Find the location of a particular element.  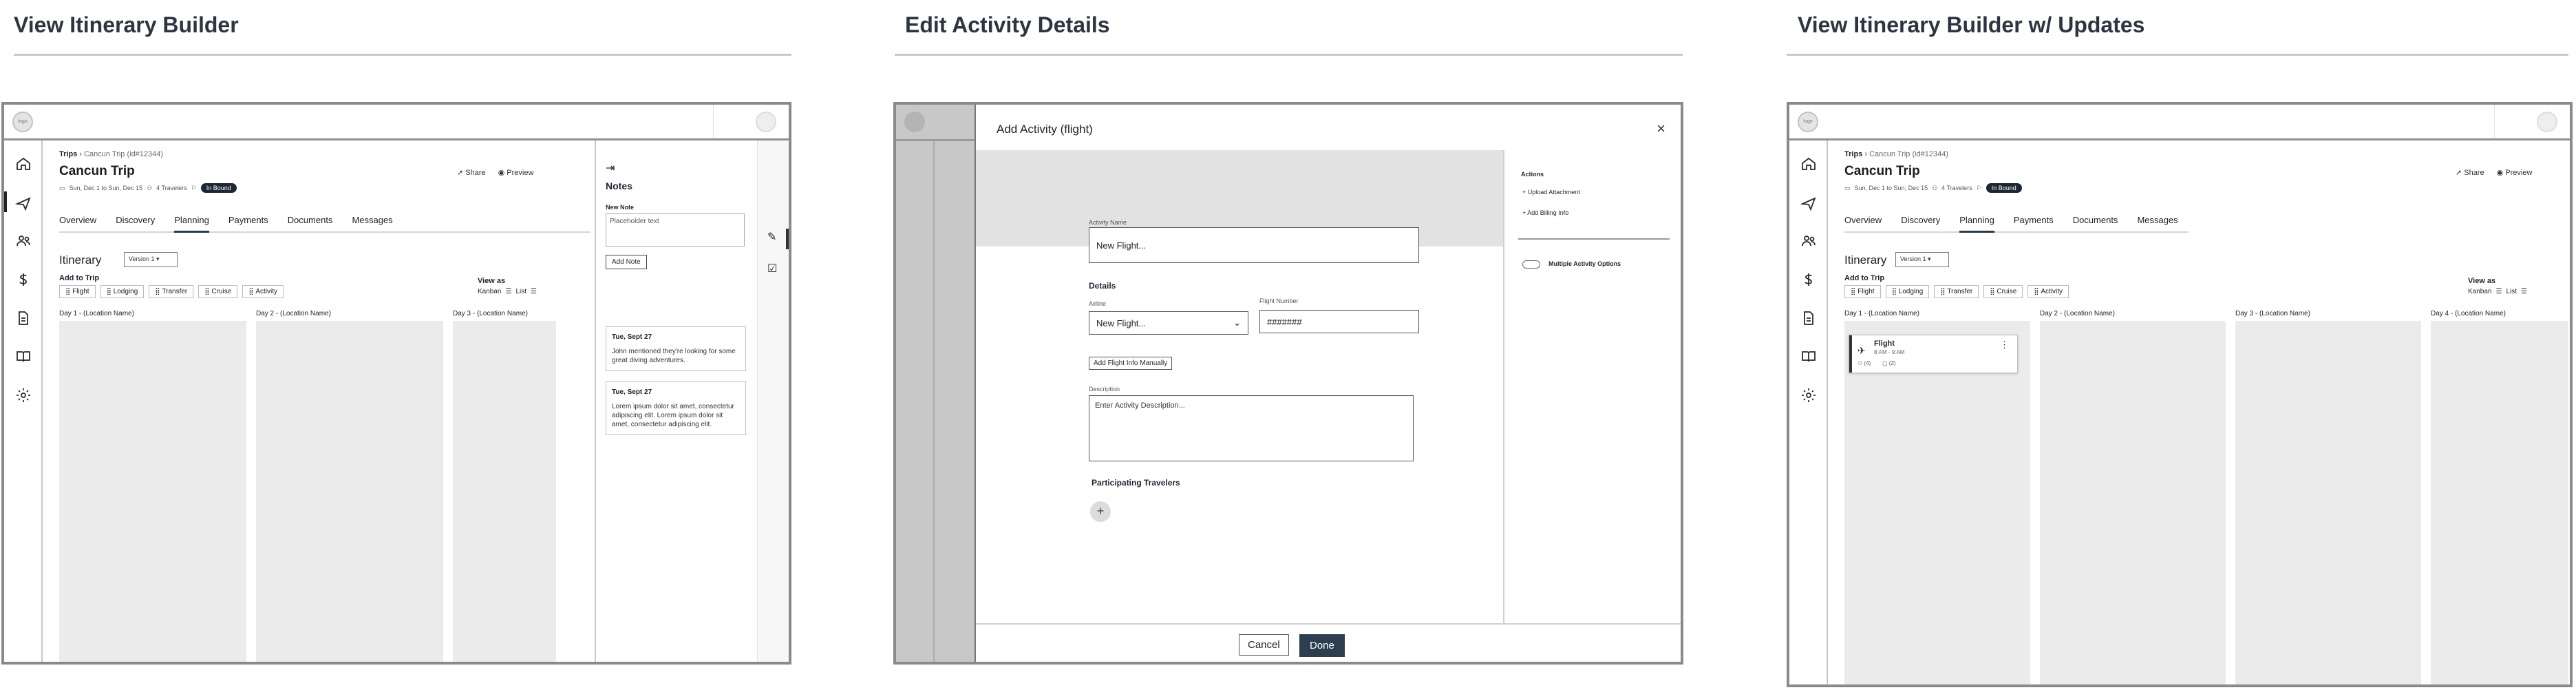

notes-icon: ✎ is located at coordinates (771, 237).